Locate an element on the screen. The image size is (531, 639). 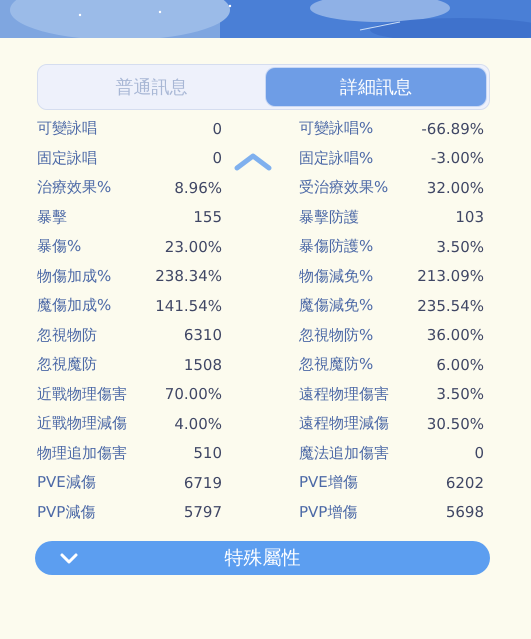
stat-label: 暴擊 is located at coordinates (52, 217).